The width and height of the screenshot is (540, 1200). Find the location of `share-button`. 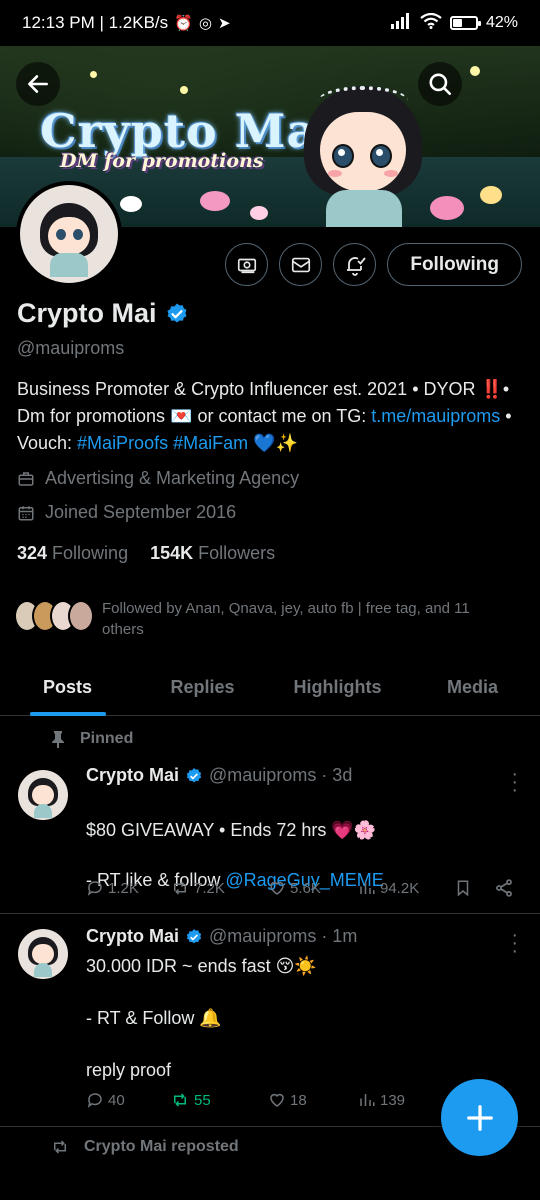

share-button is located at coordinates (504, 888).